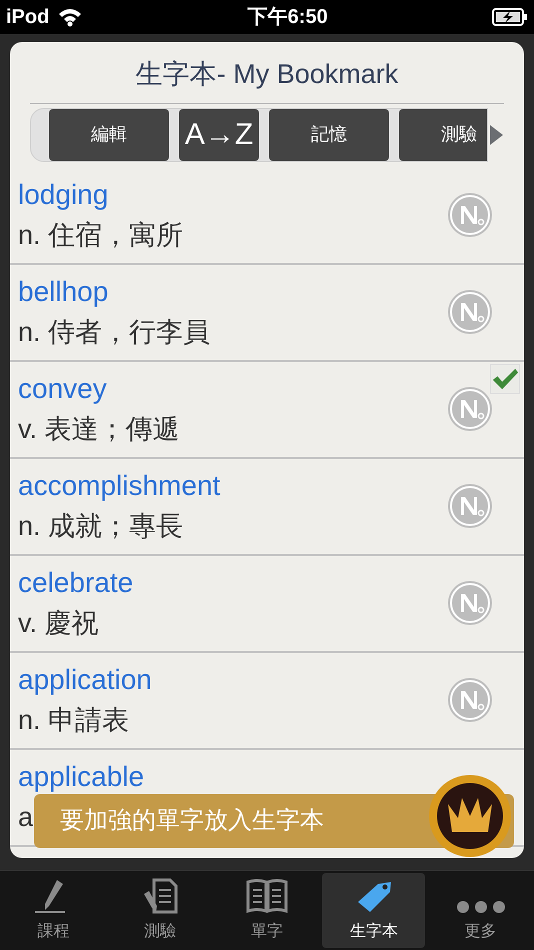 The image size is (534, 950). Describe the element at coordinates (99, 429) in the screenshot. I see `definition-text: v. 表達；傳遞` at that location.